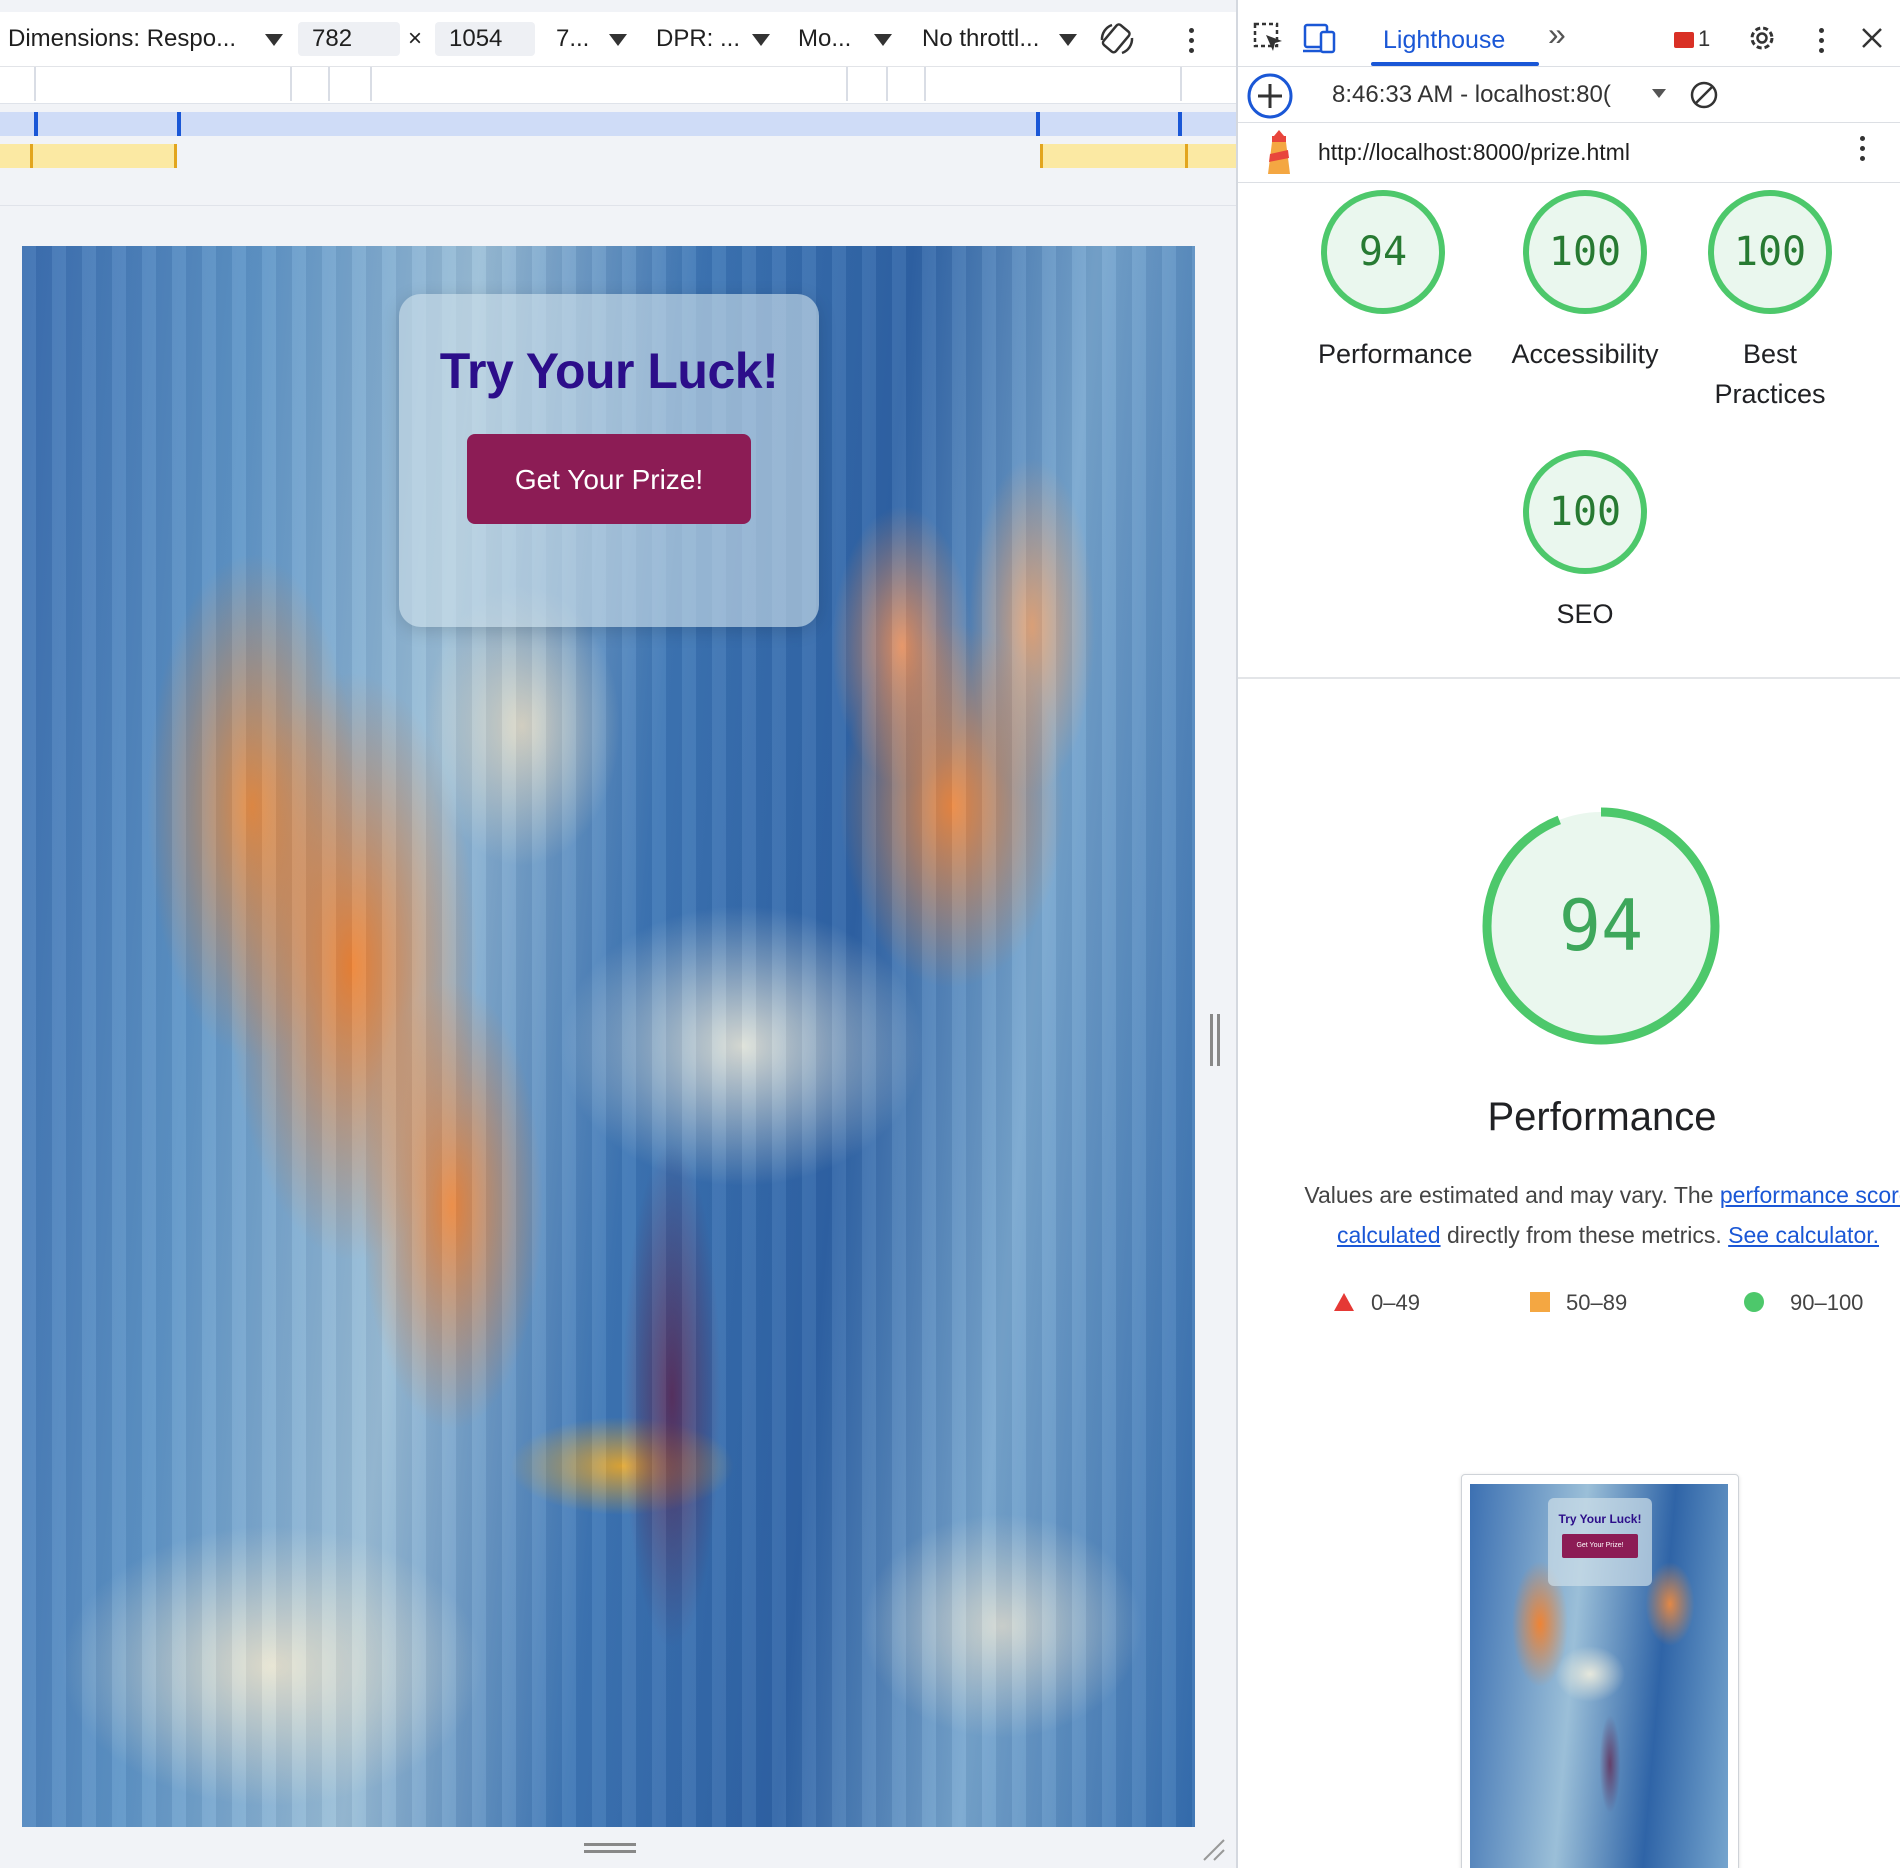  Describe the element at coordinates (1540, 1302) in the screenshot. I see `orange-square-icon` at that location.